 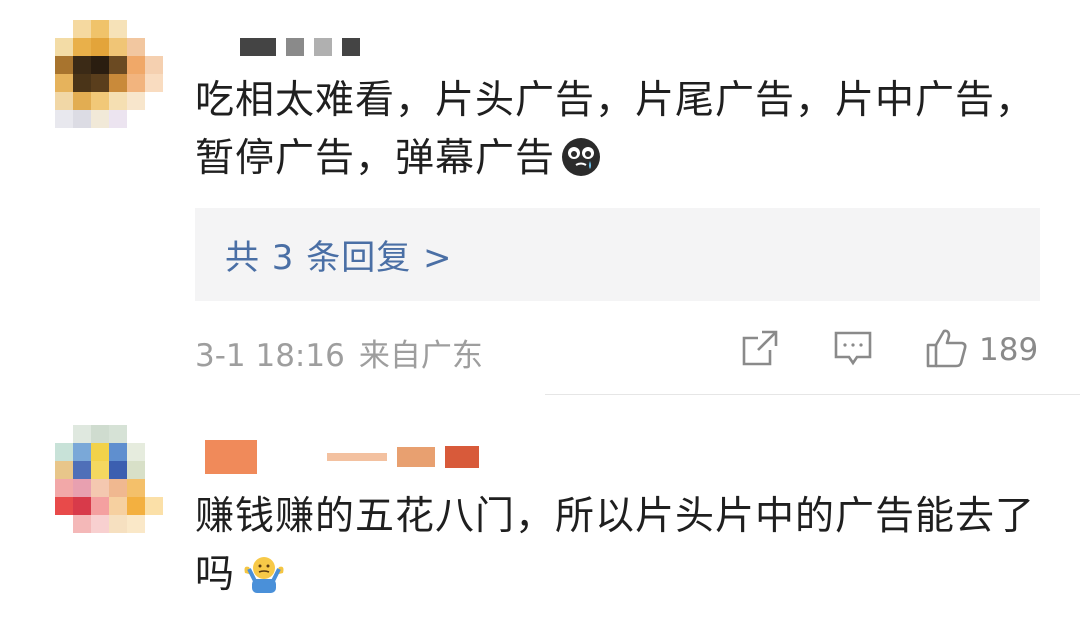 I want to click on replies-label: 共 3 条回复 >, so click(x=339, y=258).